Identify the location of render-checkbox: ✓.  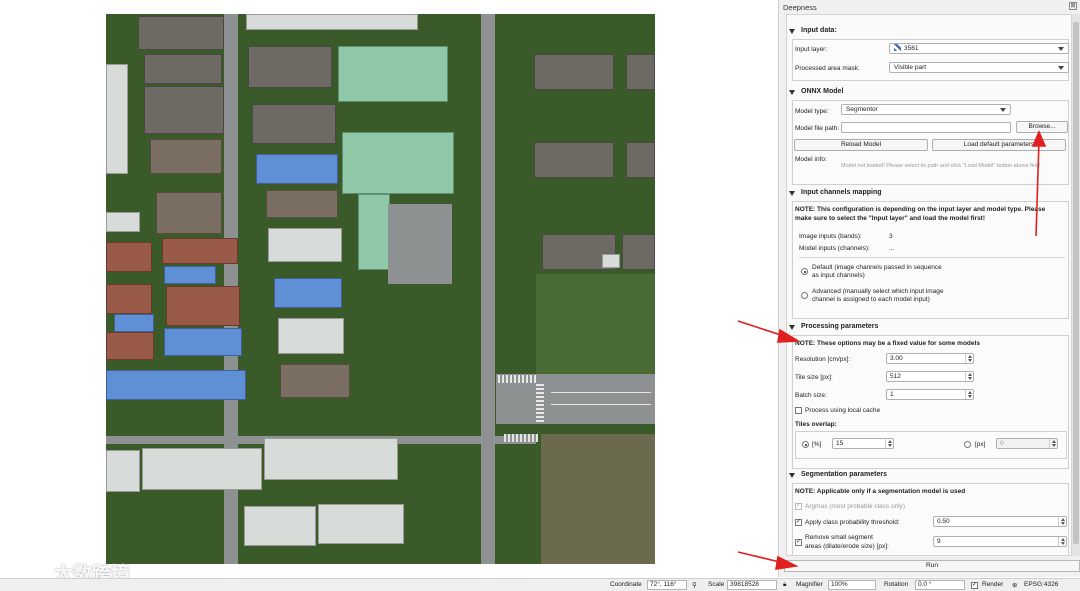
(974, 585).